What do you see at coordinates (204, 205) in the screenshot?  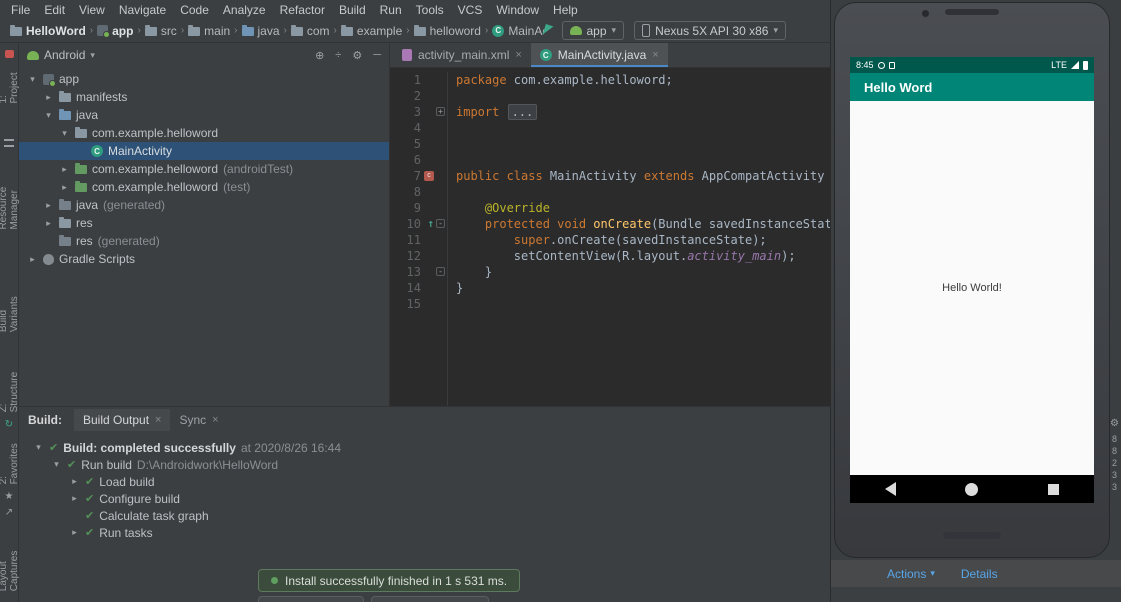 I see `tree-item-java-generated: ▸ java (generated)` at bounding box center [204, 205].